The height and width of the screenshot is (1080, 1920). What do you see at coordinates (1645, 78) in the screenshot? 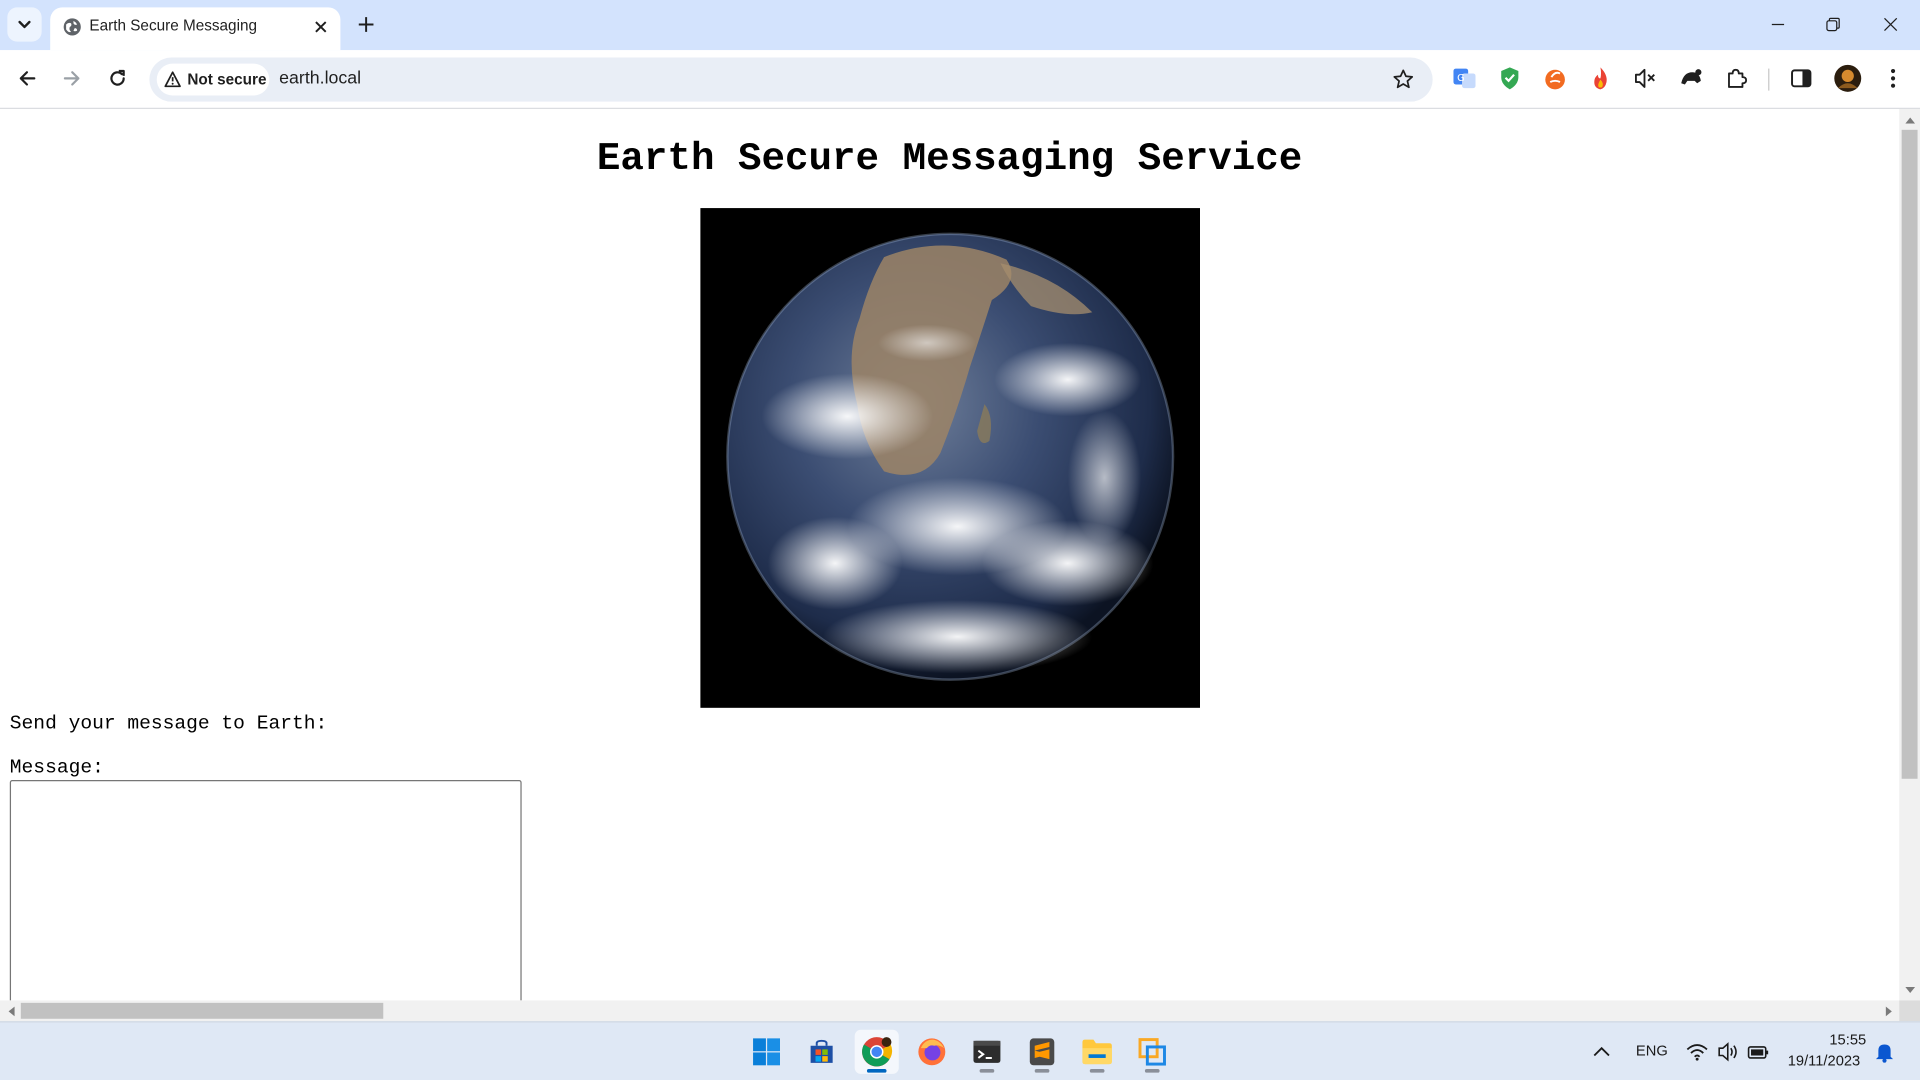
I see `mute-icon` at bounding box center [1645, 78].